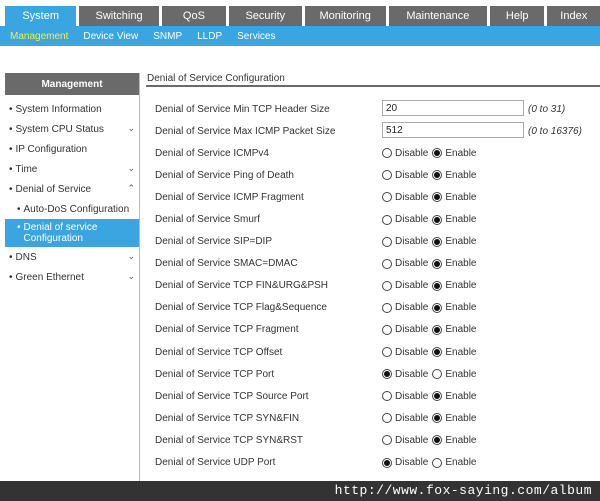 This screenshot has width=600, height=501. What do you see at coordinates (39, 36) in the screenshot?
I see `subnav-management: Management` at bounding box center [39, 36].